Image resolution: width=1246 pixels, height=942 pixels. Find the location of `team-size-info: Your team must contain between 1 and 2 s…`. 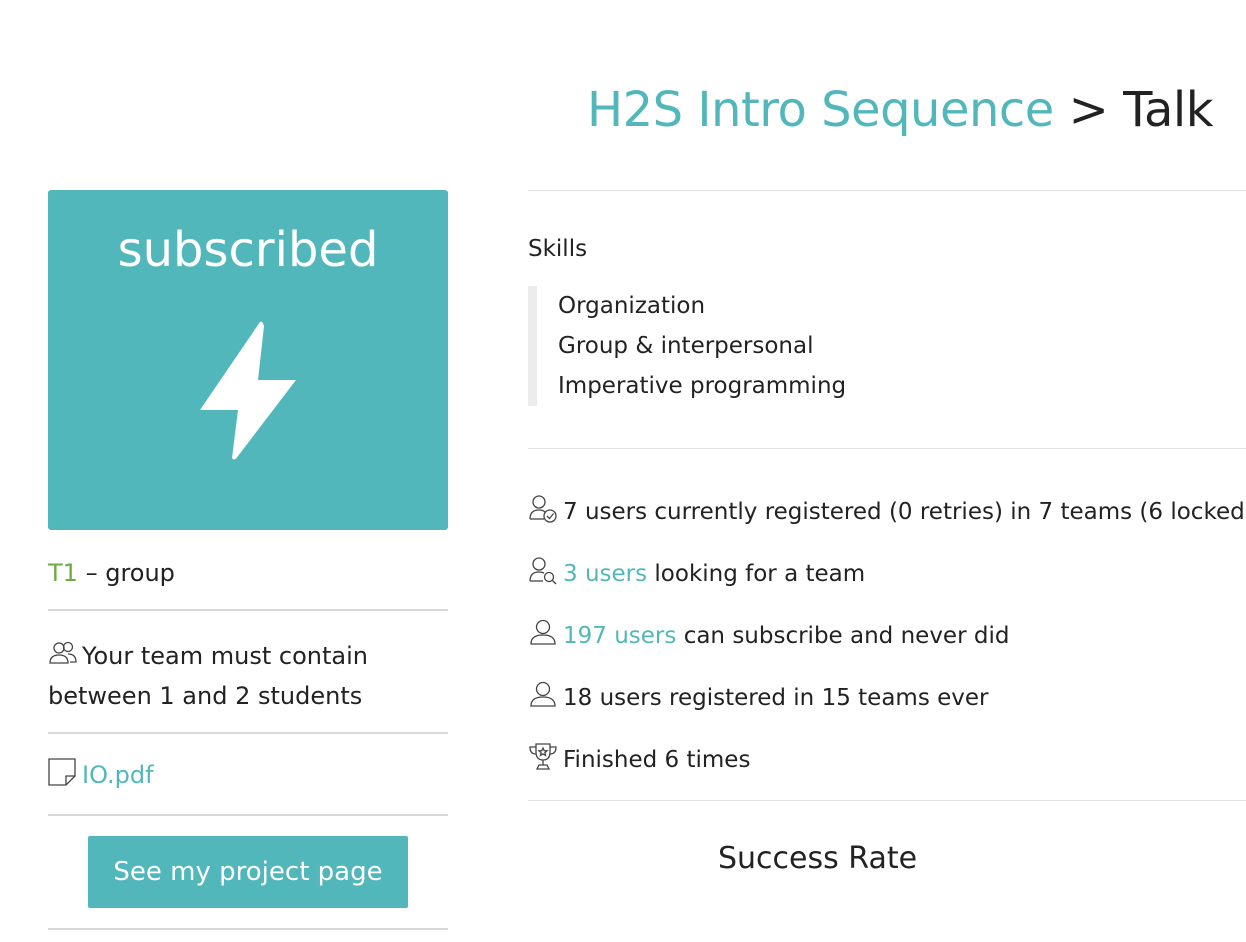

team-size-info: Your team must contain between 1 and 2 s… is located at coordinates (248, 676).